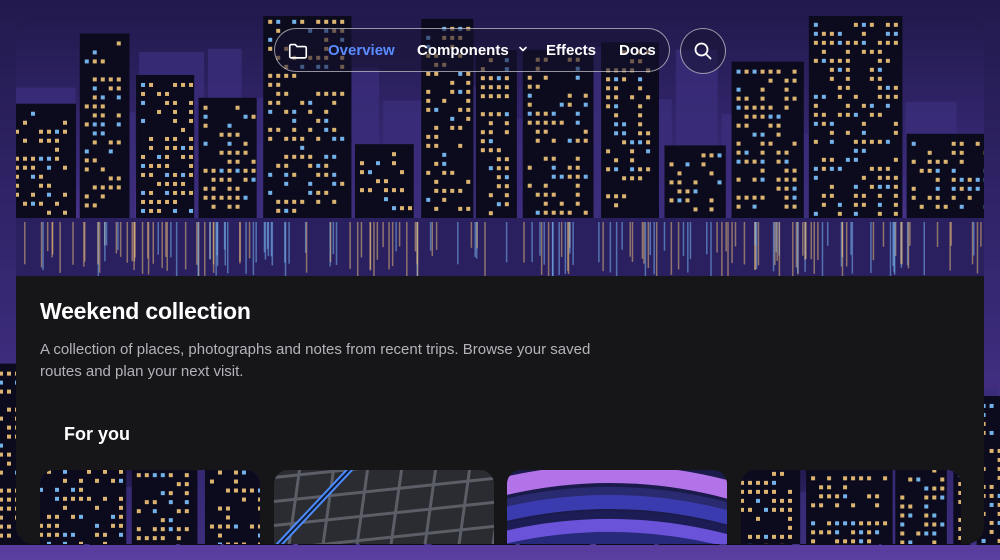  What do you see at coordinates (145, 311) in the screenshot?
I see `page-title: Weekend collection` at bounding box center [145, 311].